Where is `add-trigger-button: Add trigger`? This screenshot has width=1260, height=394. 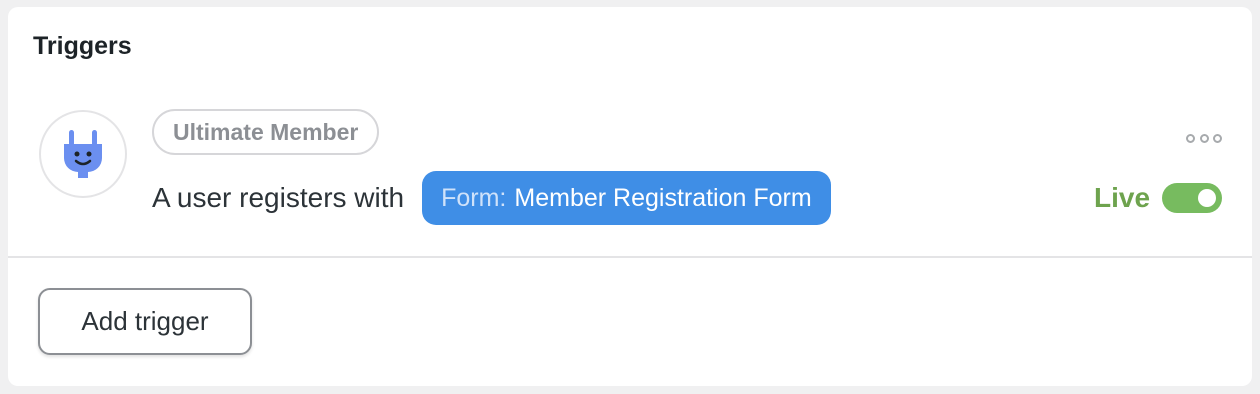
add-trigger-button: Add trigger is located at coordinates (145, 321).